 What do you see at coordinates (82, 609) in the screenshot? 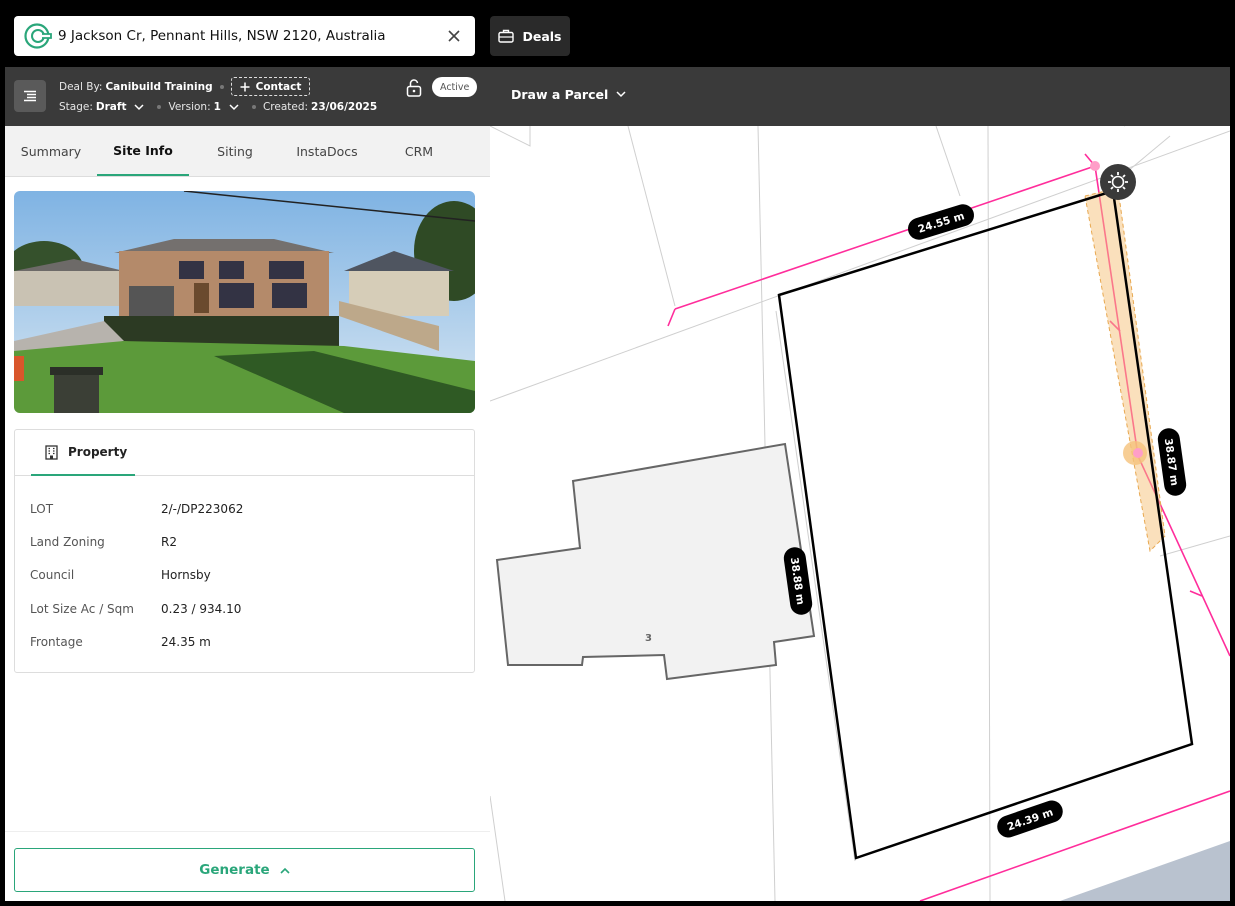
I see `property-label: Lot Size Ac / Sqm` at bounding box center [82, 609].